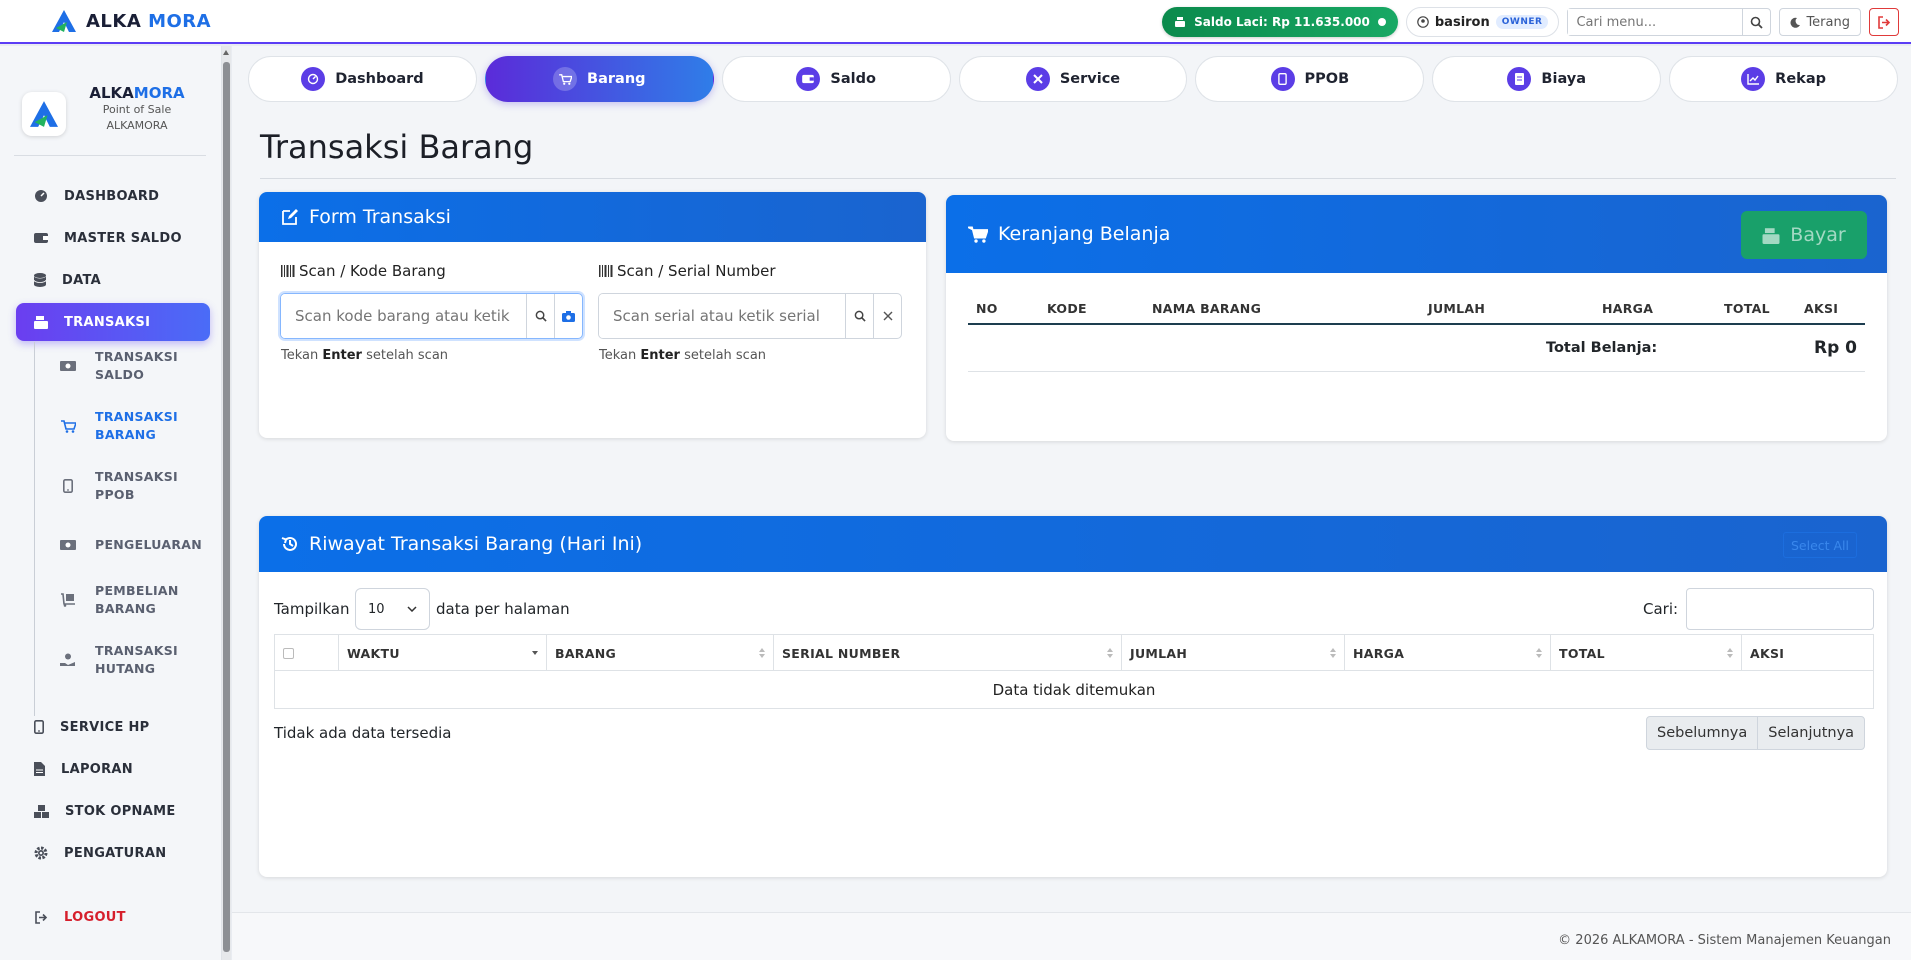  Describe the element at coordinates (342, 355) in the screenshot. I see `help-key: Enter` at that location.